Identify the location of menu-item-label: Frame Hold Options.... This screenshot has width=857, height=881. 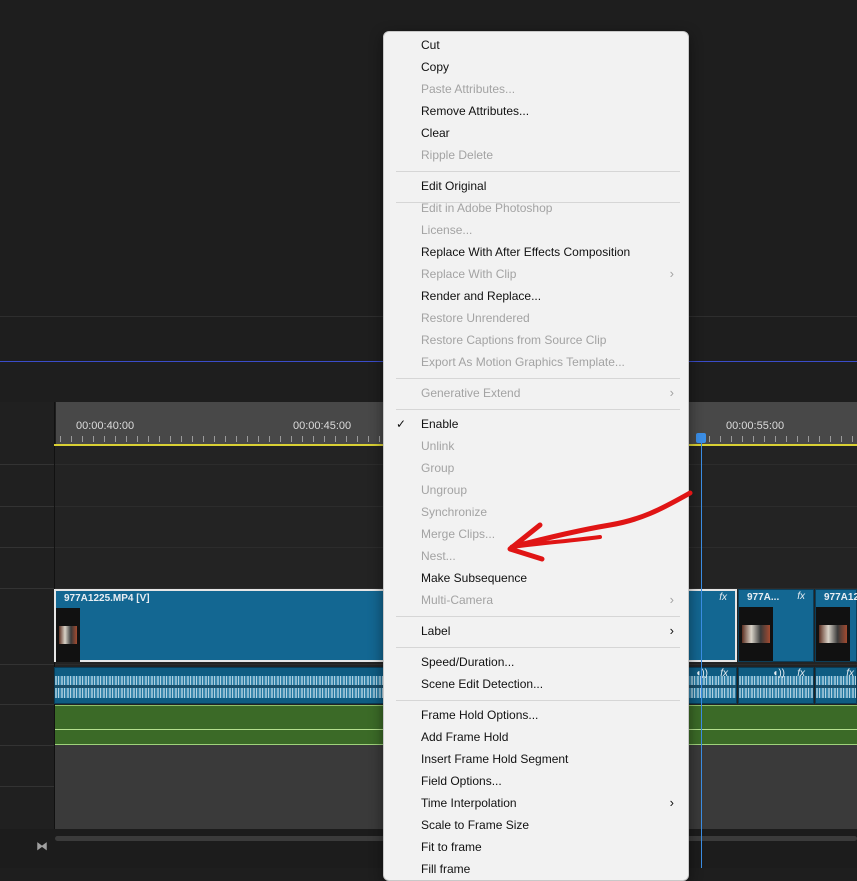
(480, 715).